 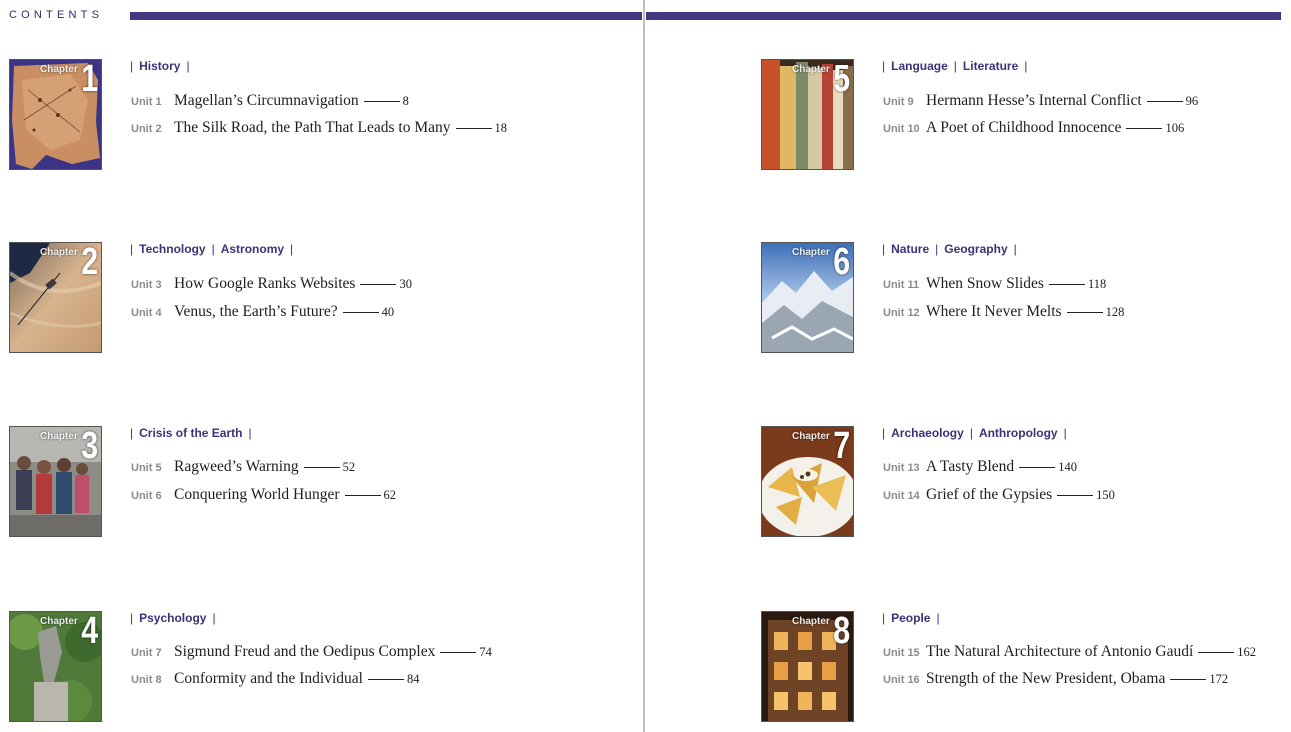 What do you see at coordinates (146, 496) in the screenshot?
I see `unit-number: Unit 6` at bounding box center [146, 496].